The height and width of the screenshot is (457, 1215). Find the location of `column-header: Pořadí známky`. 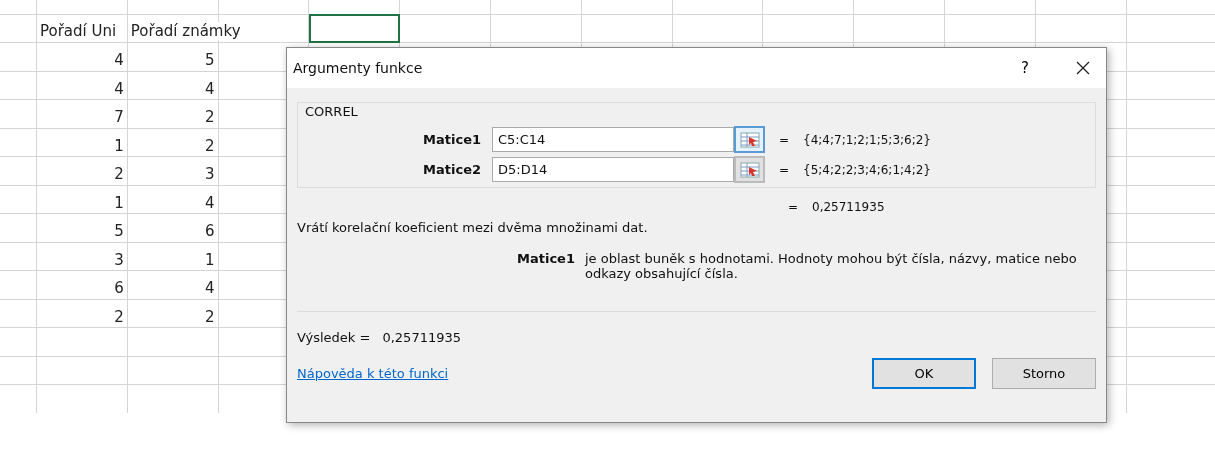

column-header: Pořadí známky is located at coordinates (185, 30).